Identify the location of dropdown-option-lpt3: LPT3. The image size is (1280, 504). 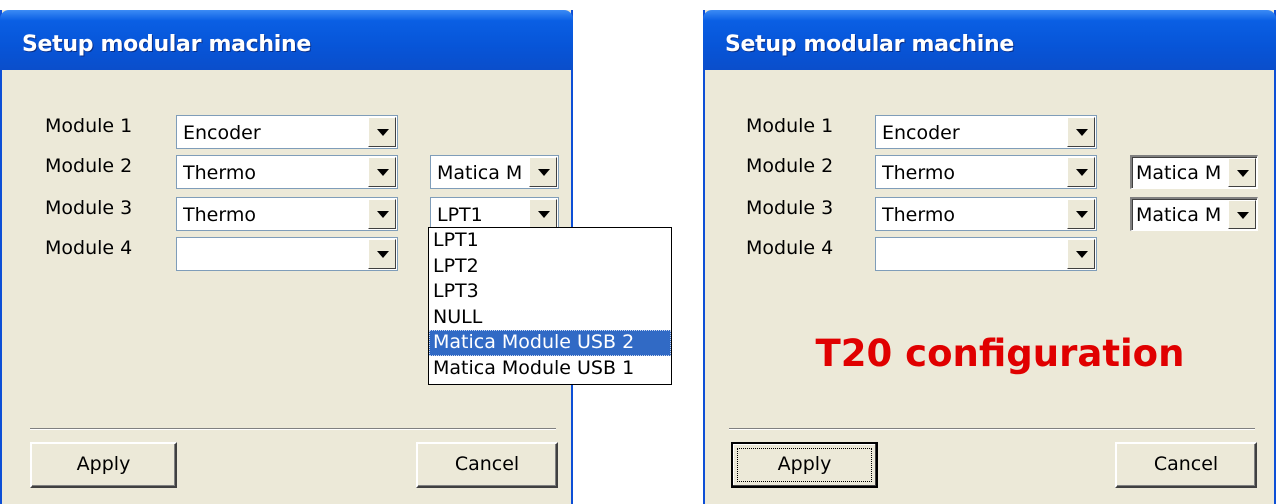
(550, 292).